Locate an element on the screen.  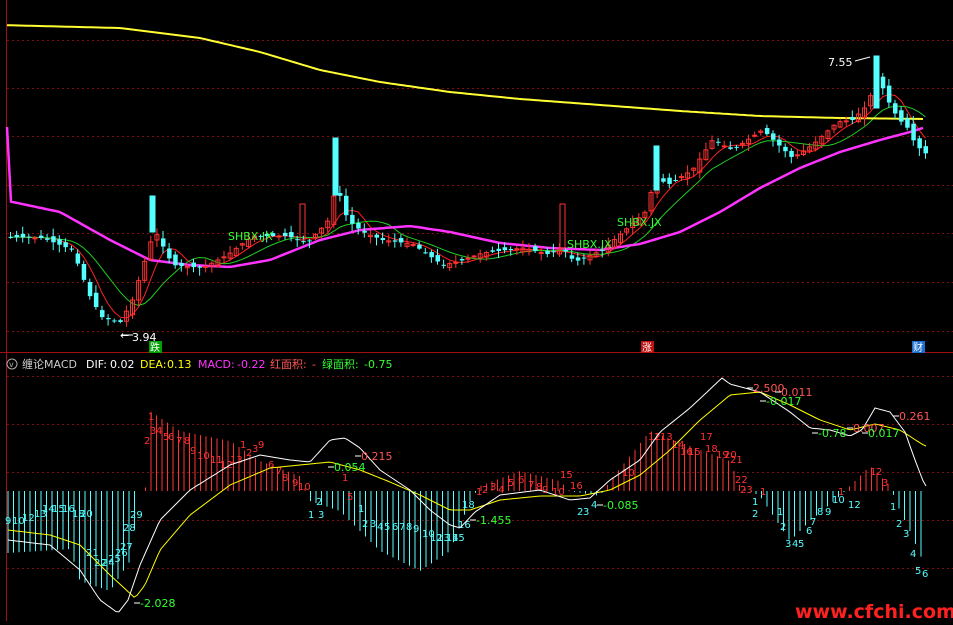
count-label: 12 is located at coordinates (854, 505).